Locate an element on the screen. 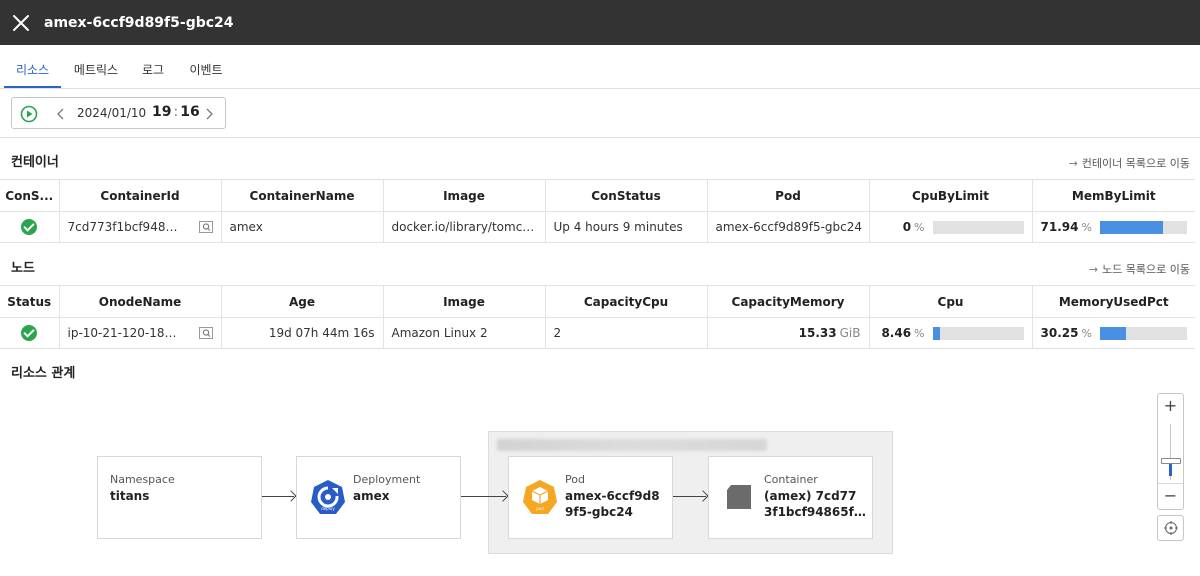  nodes-list-link: → 노드 목록으로 이동 is located at coordinates (1139, 269).